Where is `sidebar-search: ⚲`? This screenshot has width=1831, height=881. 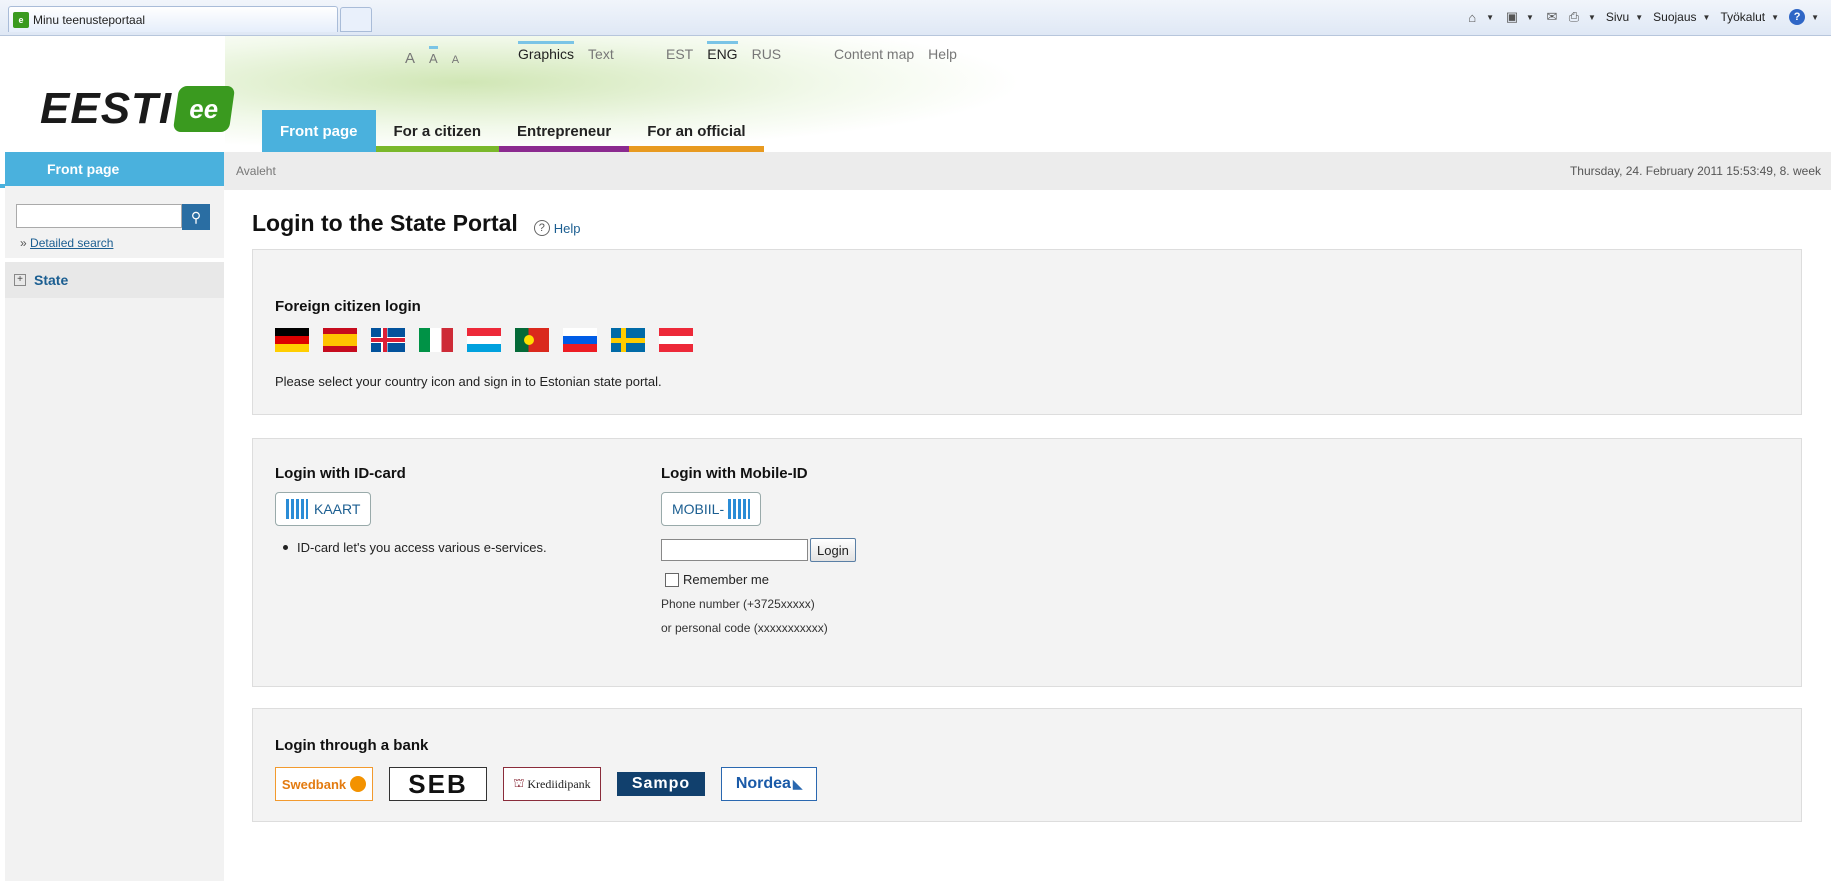
sidebar-search: ⚲ is located at coordinates (120, 217).